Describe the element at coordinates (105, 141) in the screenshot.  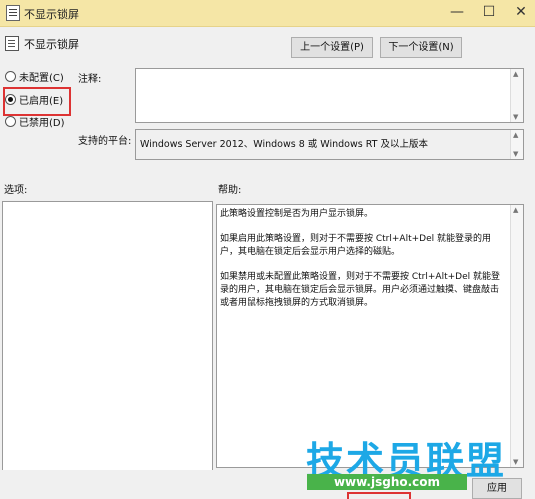
I see `platform-label: 支持的平台:` at that location.